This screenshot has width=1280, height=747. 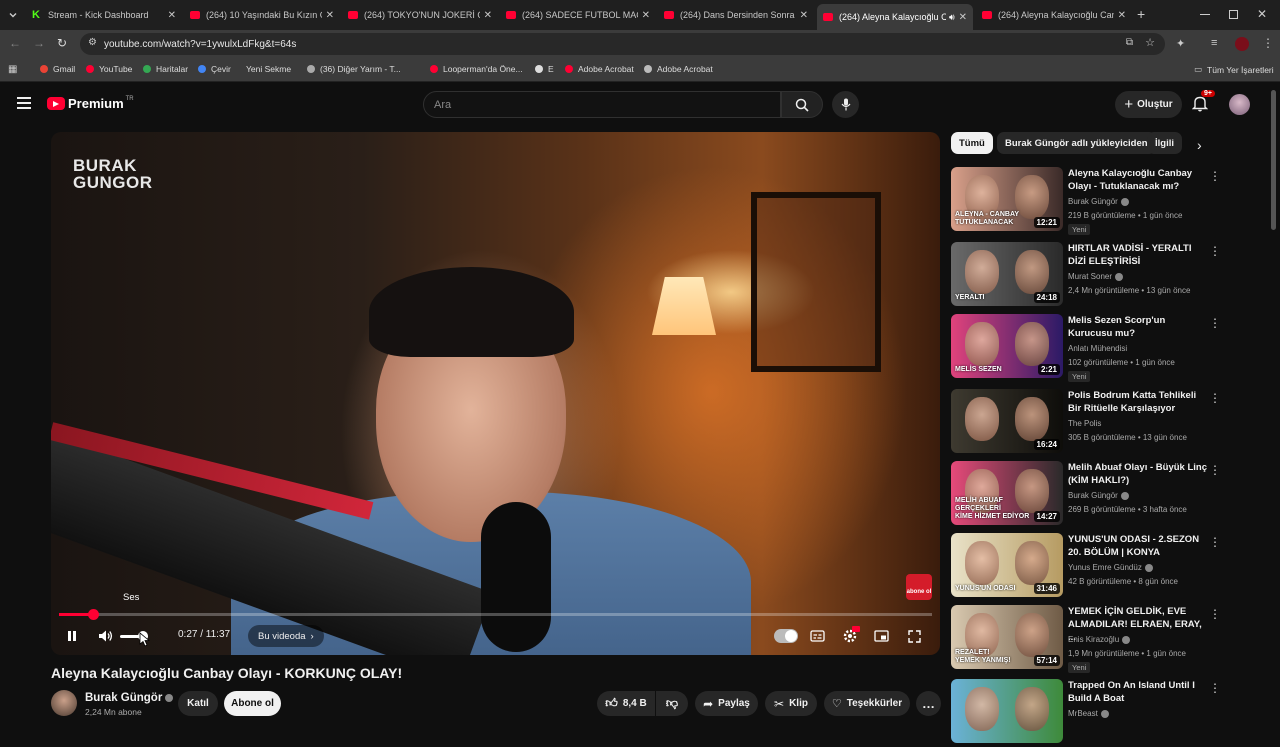 I want to click on apps-grid-icon: ▦, so click(x=12, y=69).